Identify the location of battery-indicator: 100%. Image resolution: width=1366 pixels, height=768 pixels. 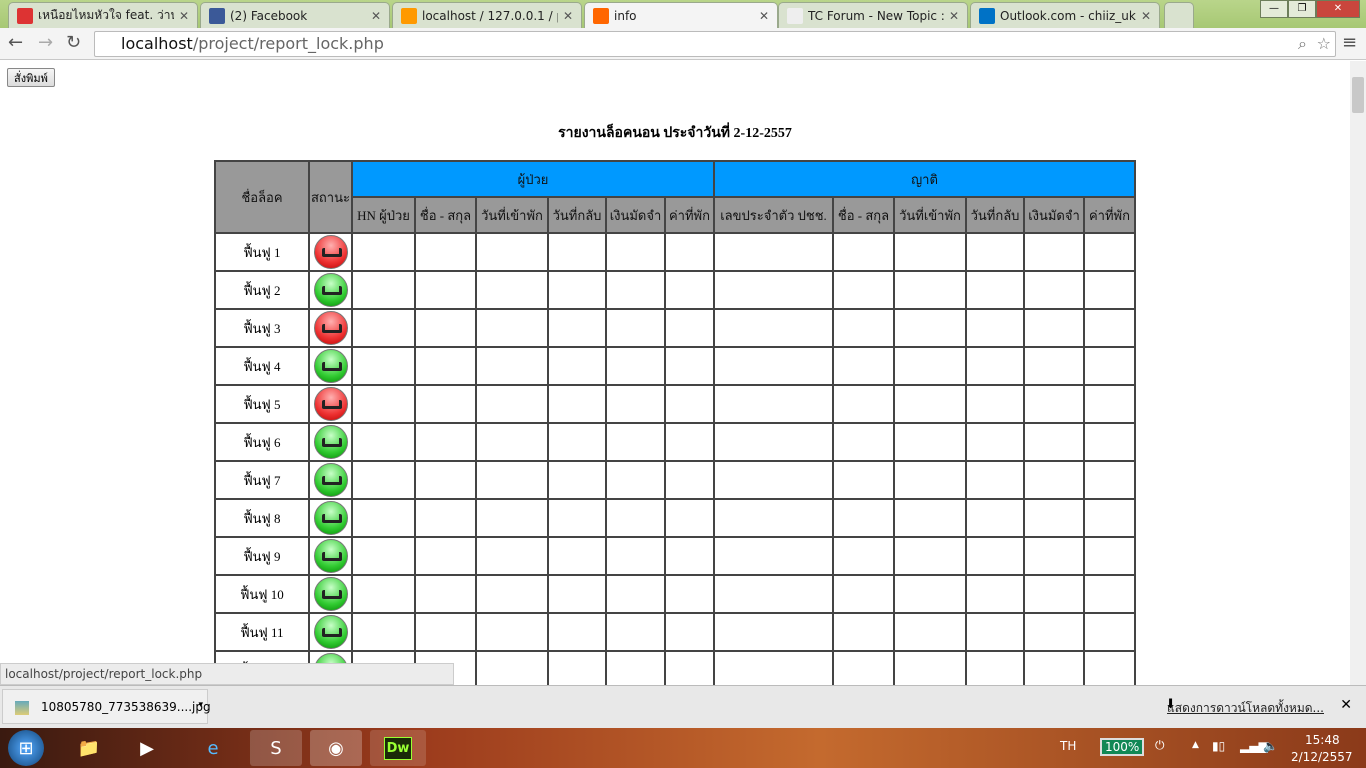
(1122, 747).